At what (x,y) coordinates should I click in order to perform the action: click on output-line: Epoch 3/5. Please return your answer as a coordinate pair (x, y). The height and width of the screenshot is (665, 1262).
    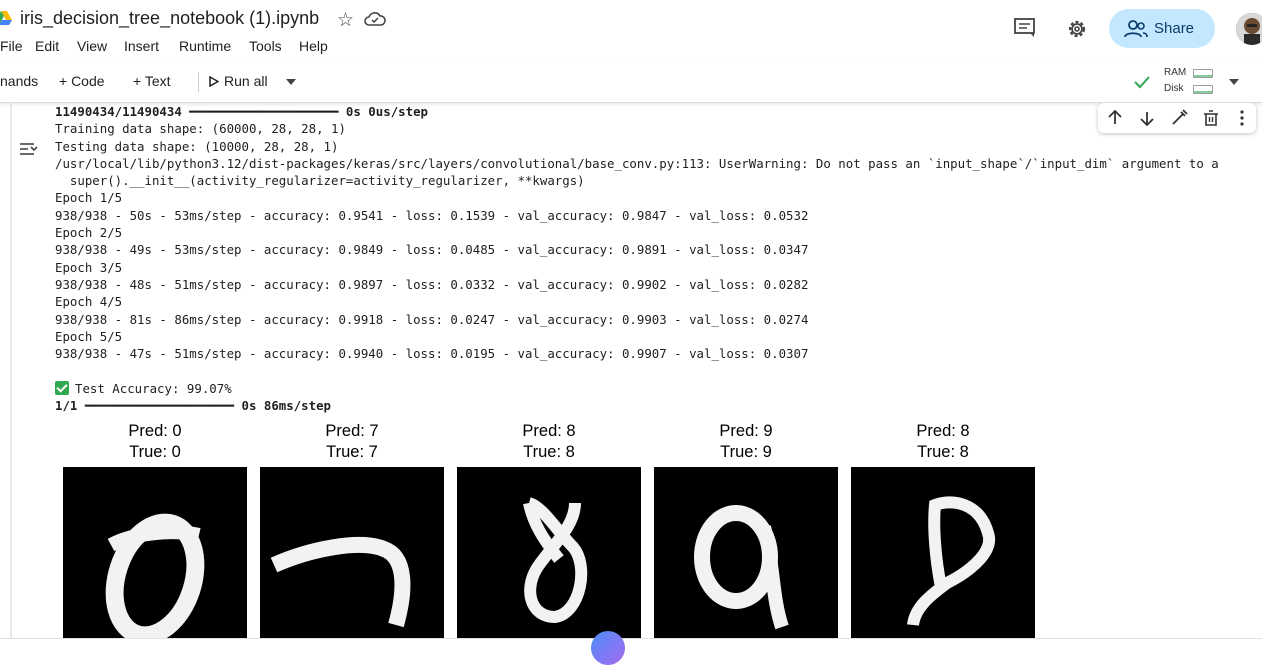
    Looking at the image, I should click on (658, 267).